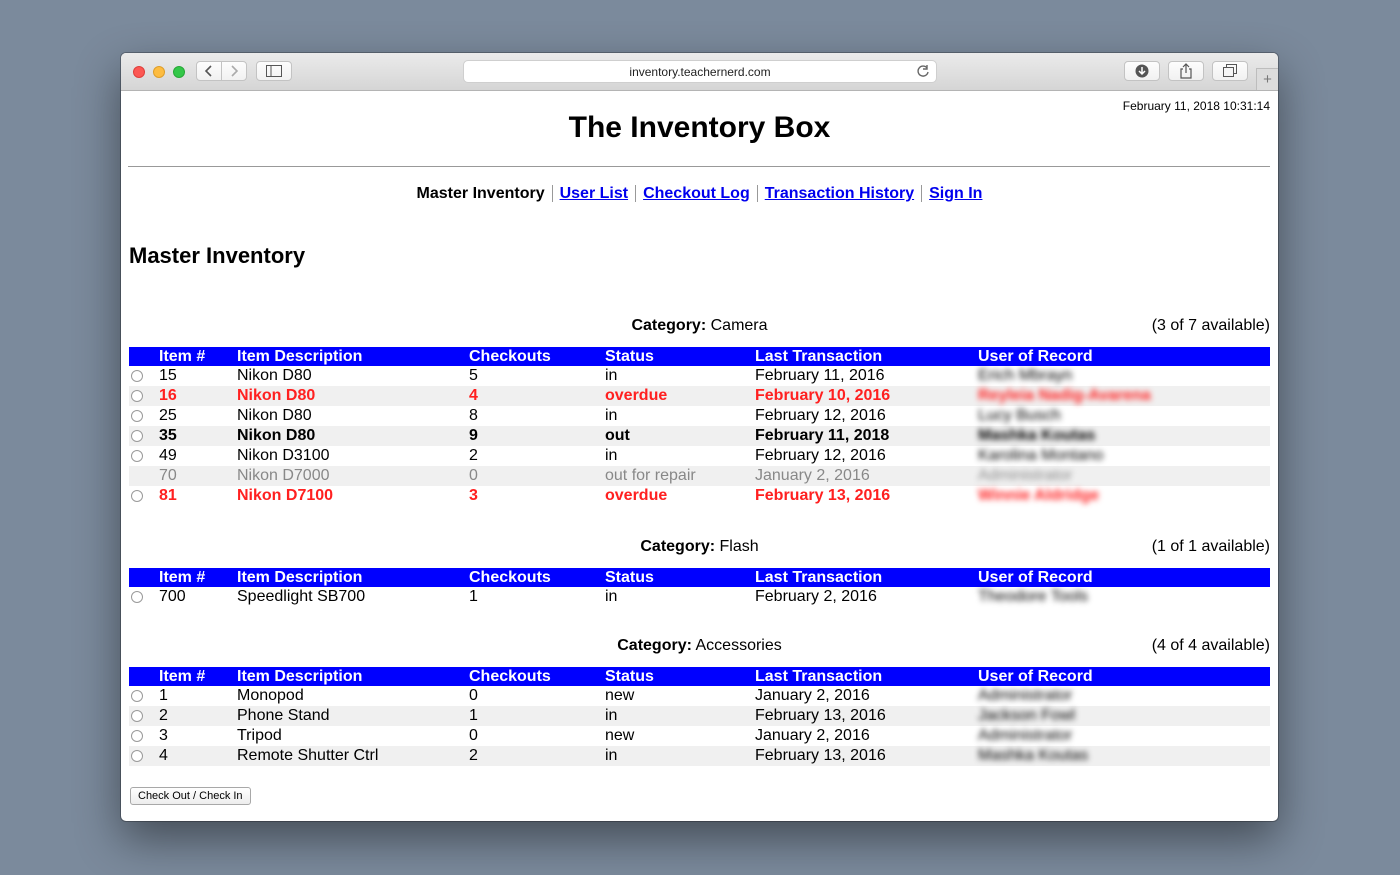 The height and width of the screenshot is (875, 1400). Describe the element at coordinates (820, 415) in the screenshot. I see `cell-last: February 12, 2016` at that location.